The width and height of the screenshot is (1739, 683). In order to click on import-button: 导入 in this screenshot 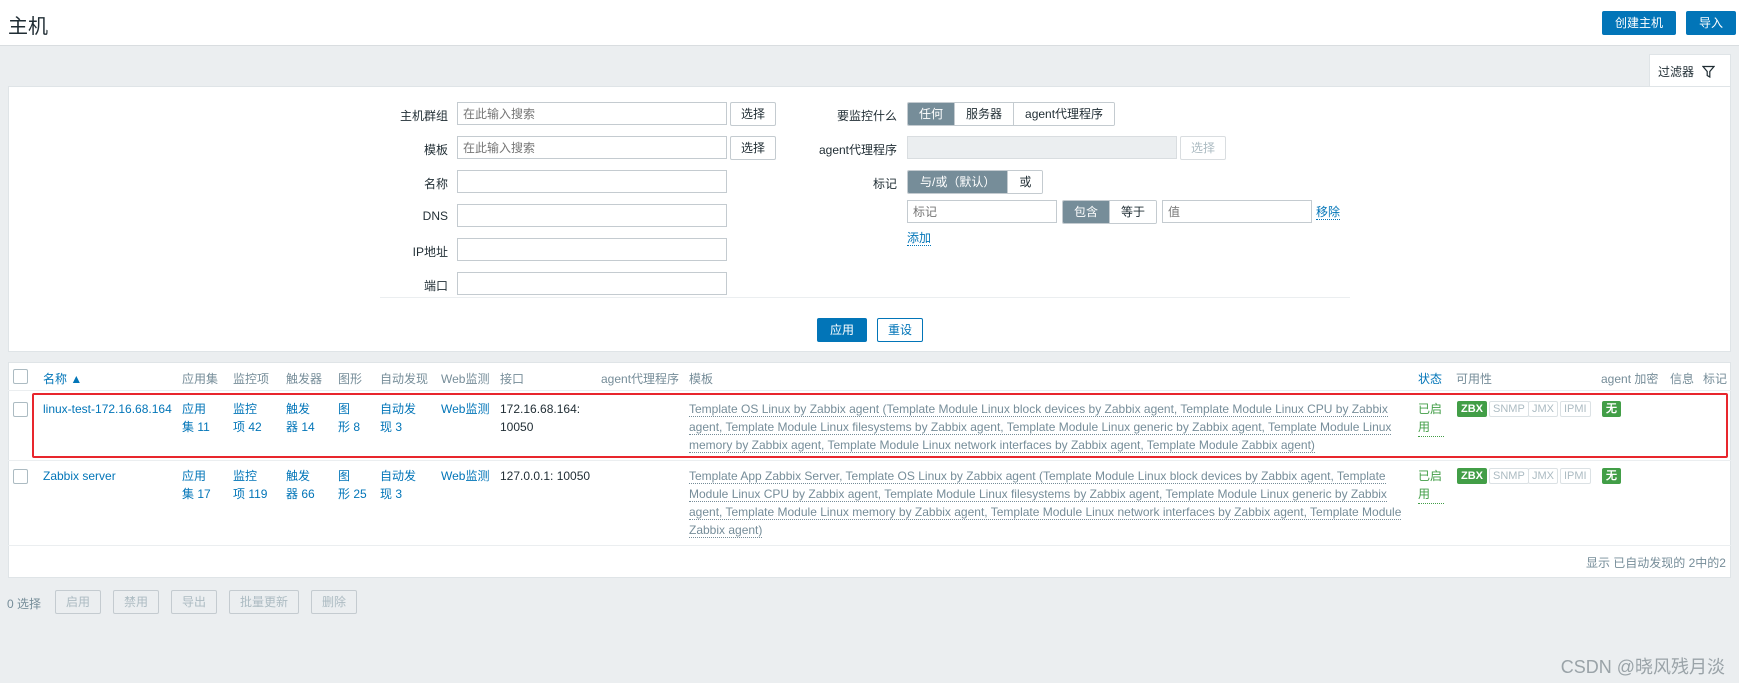, I will do `click(1711, 23)`.